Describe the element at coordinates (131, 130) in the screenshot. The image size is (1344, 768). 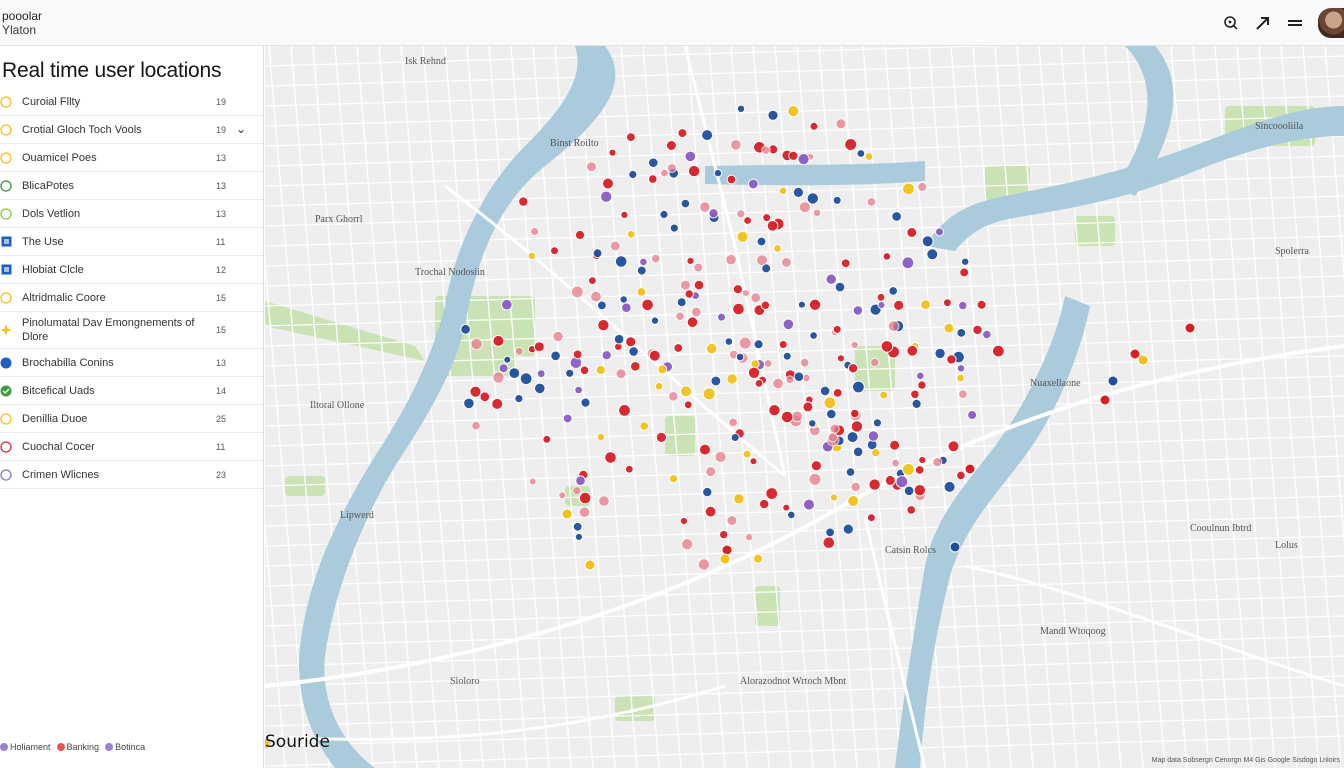
I see `list-item: Crotial Gloch Toch Vools 19 ⌄` at that location.